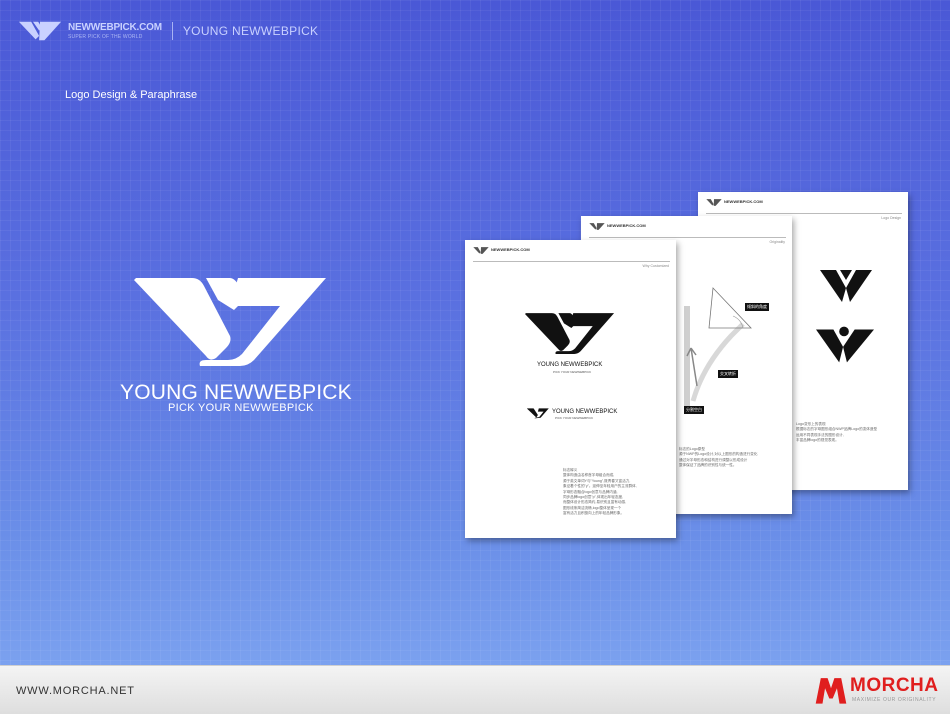  I want to click on logo-variant-2-icon, so click(845, 344).